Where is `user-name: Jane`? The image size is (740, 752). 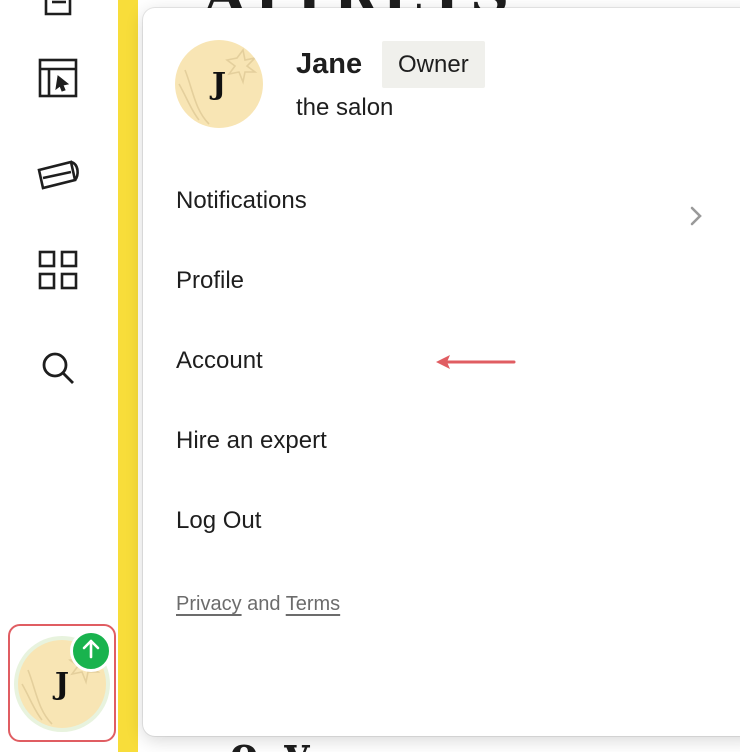
user-name: Jane is located at coordinates (329, 64).